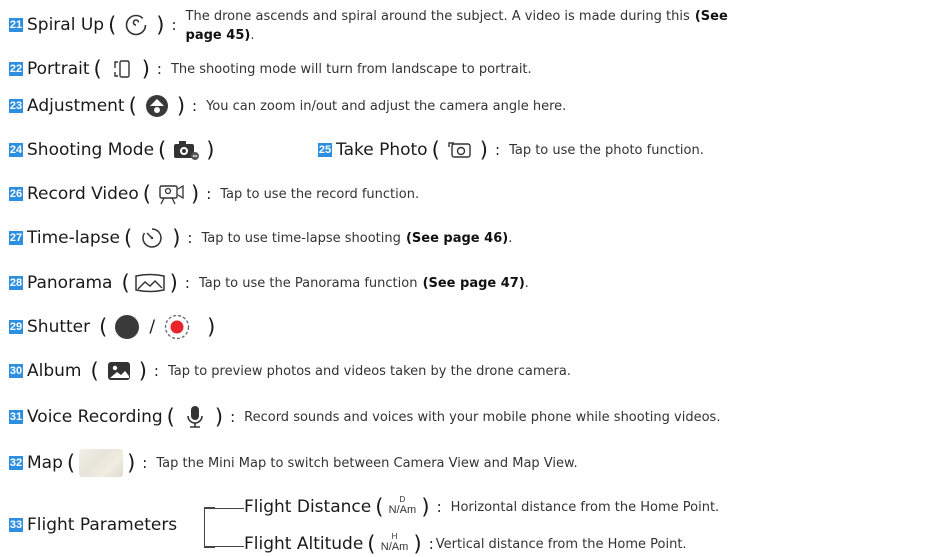 Image resolution: width=934 pixels, height=557 pixels. I want to click on shooting-mode-icon, so click(186, 150).